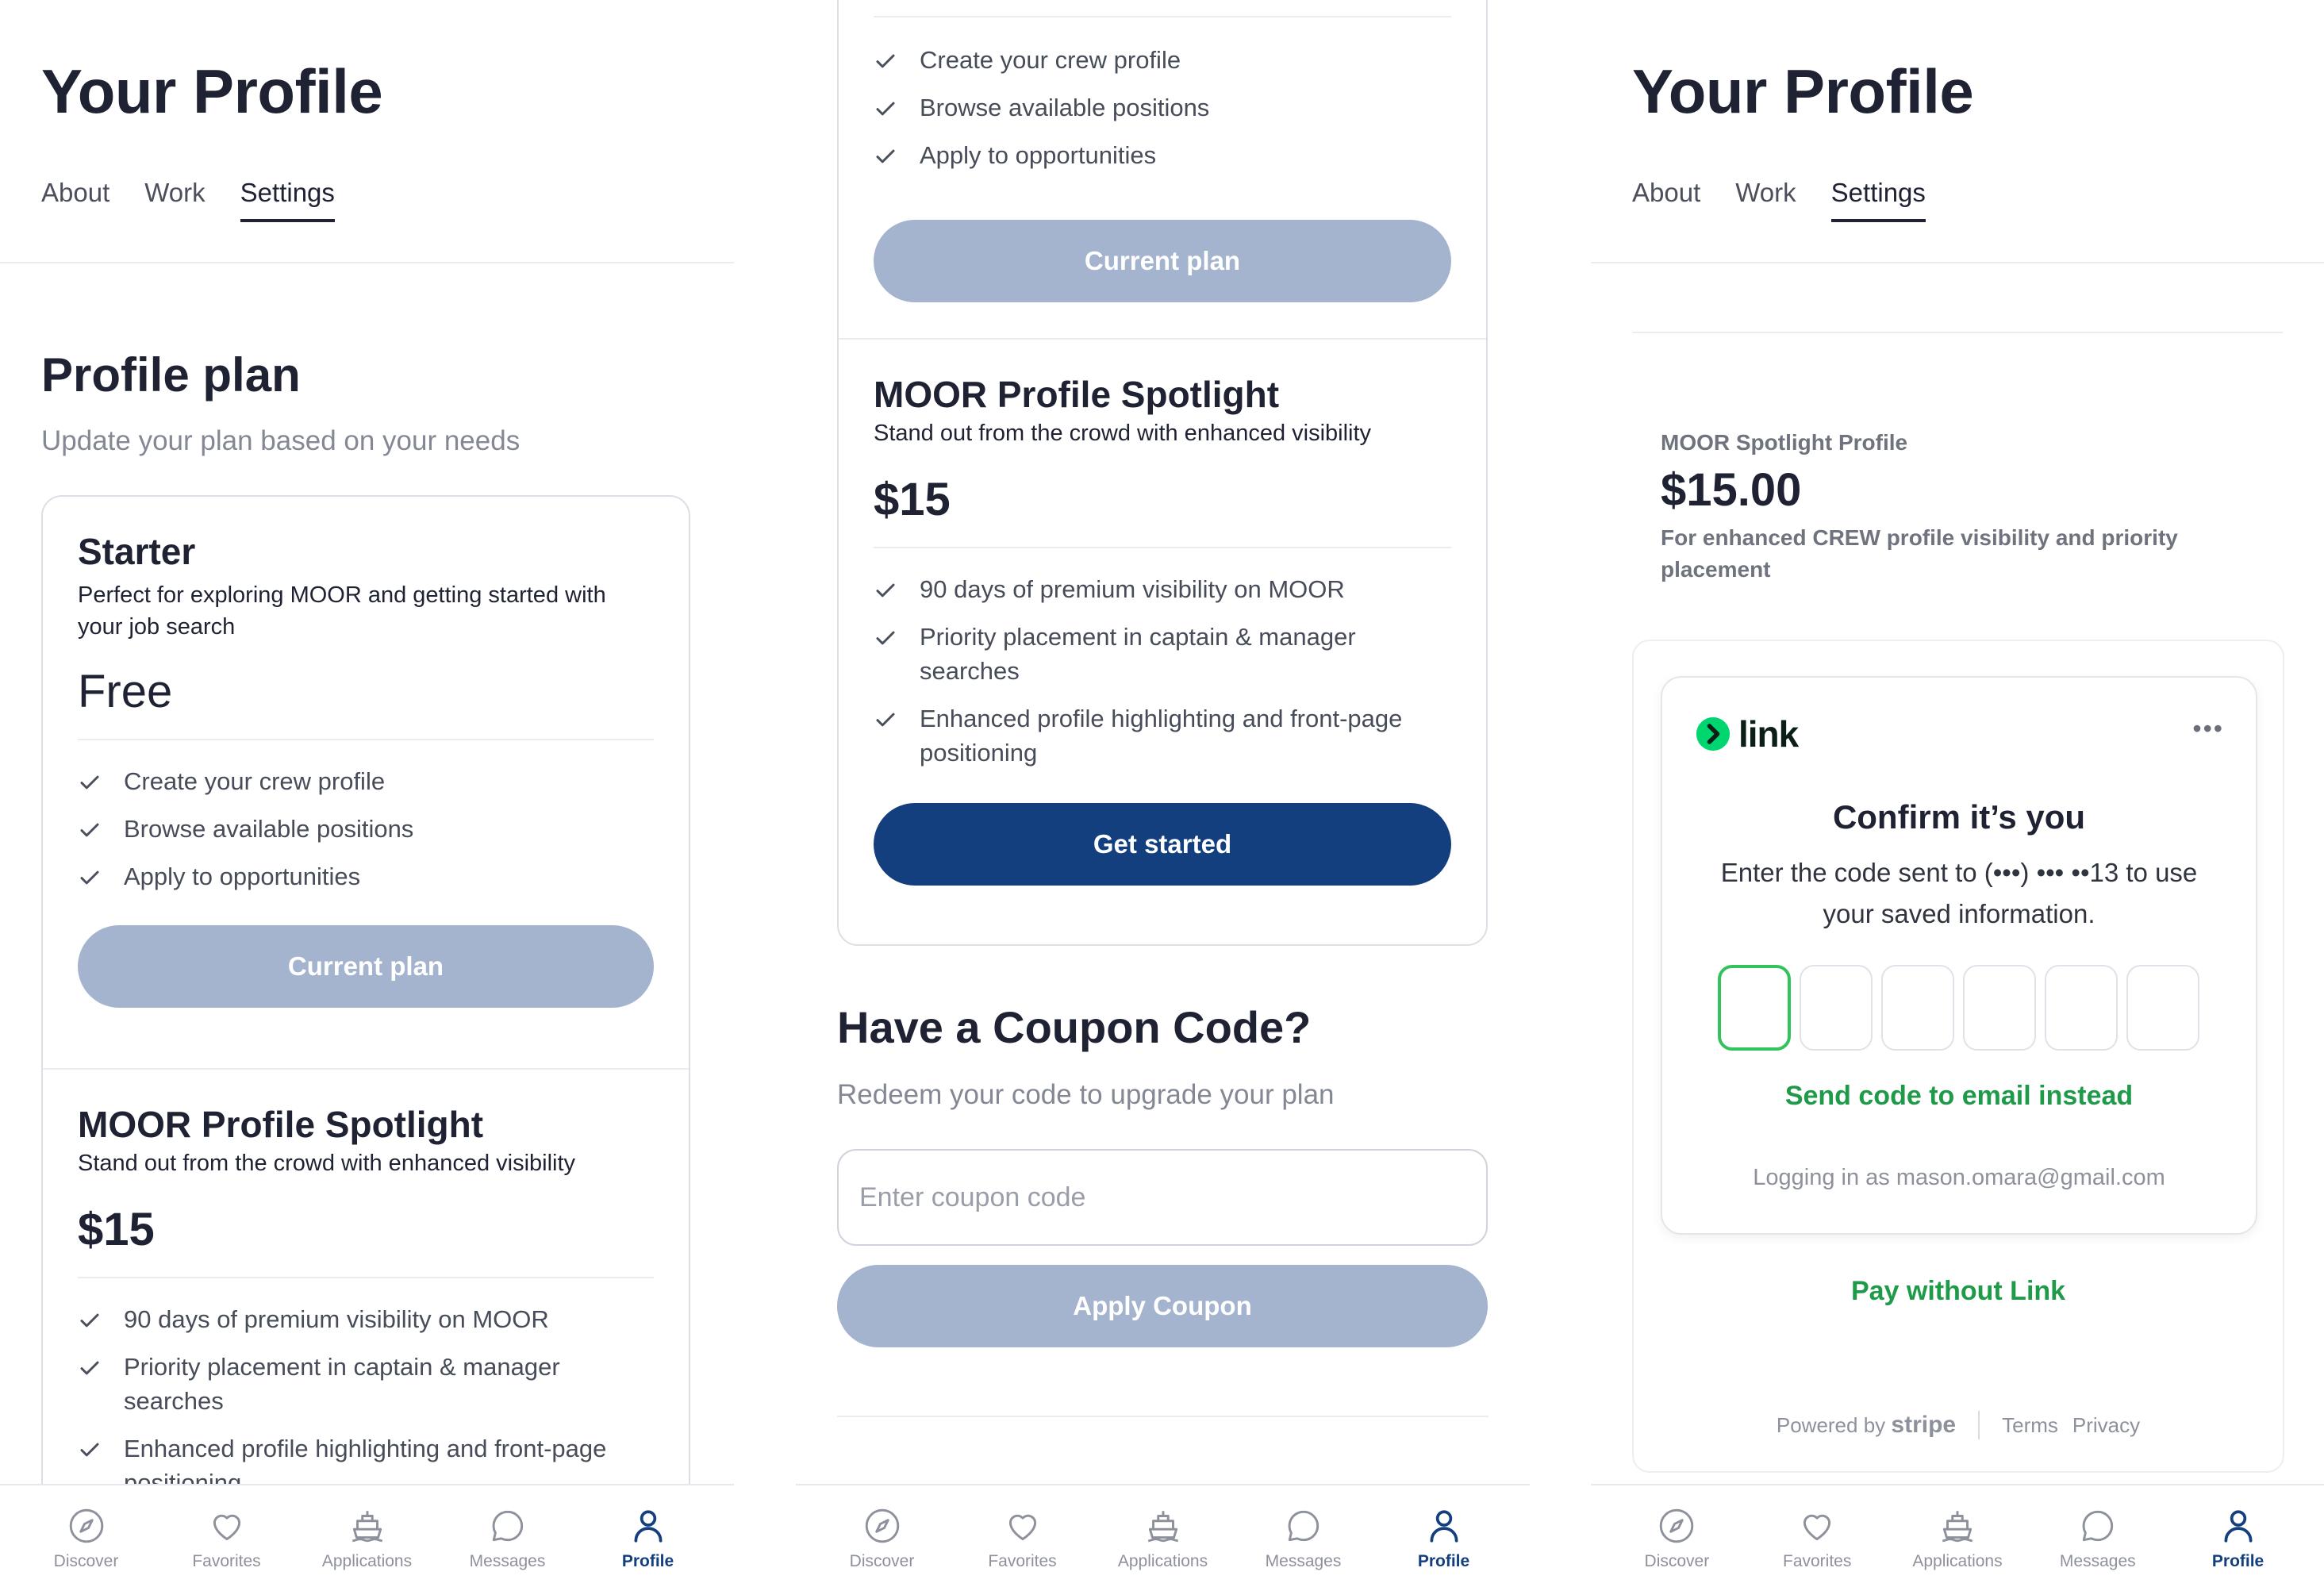  I want to click on heart-icon, so click(1022, 1527).